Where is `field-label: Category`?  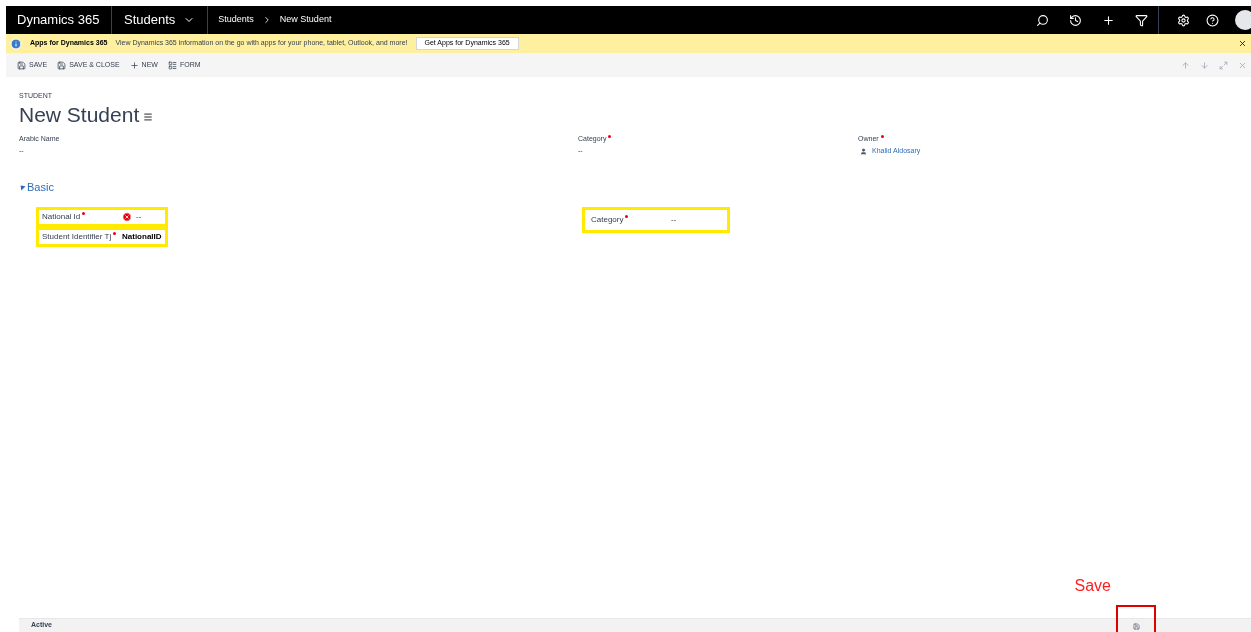 field-label: Category is located at coordinates (631, 220).